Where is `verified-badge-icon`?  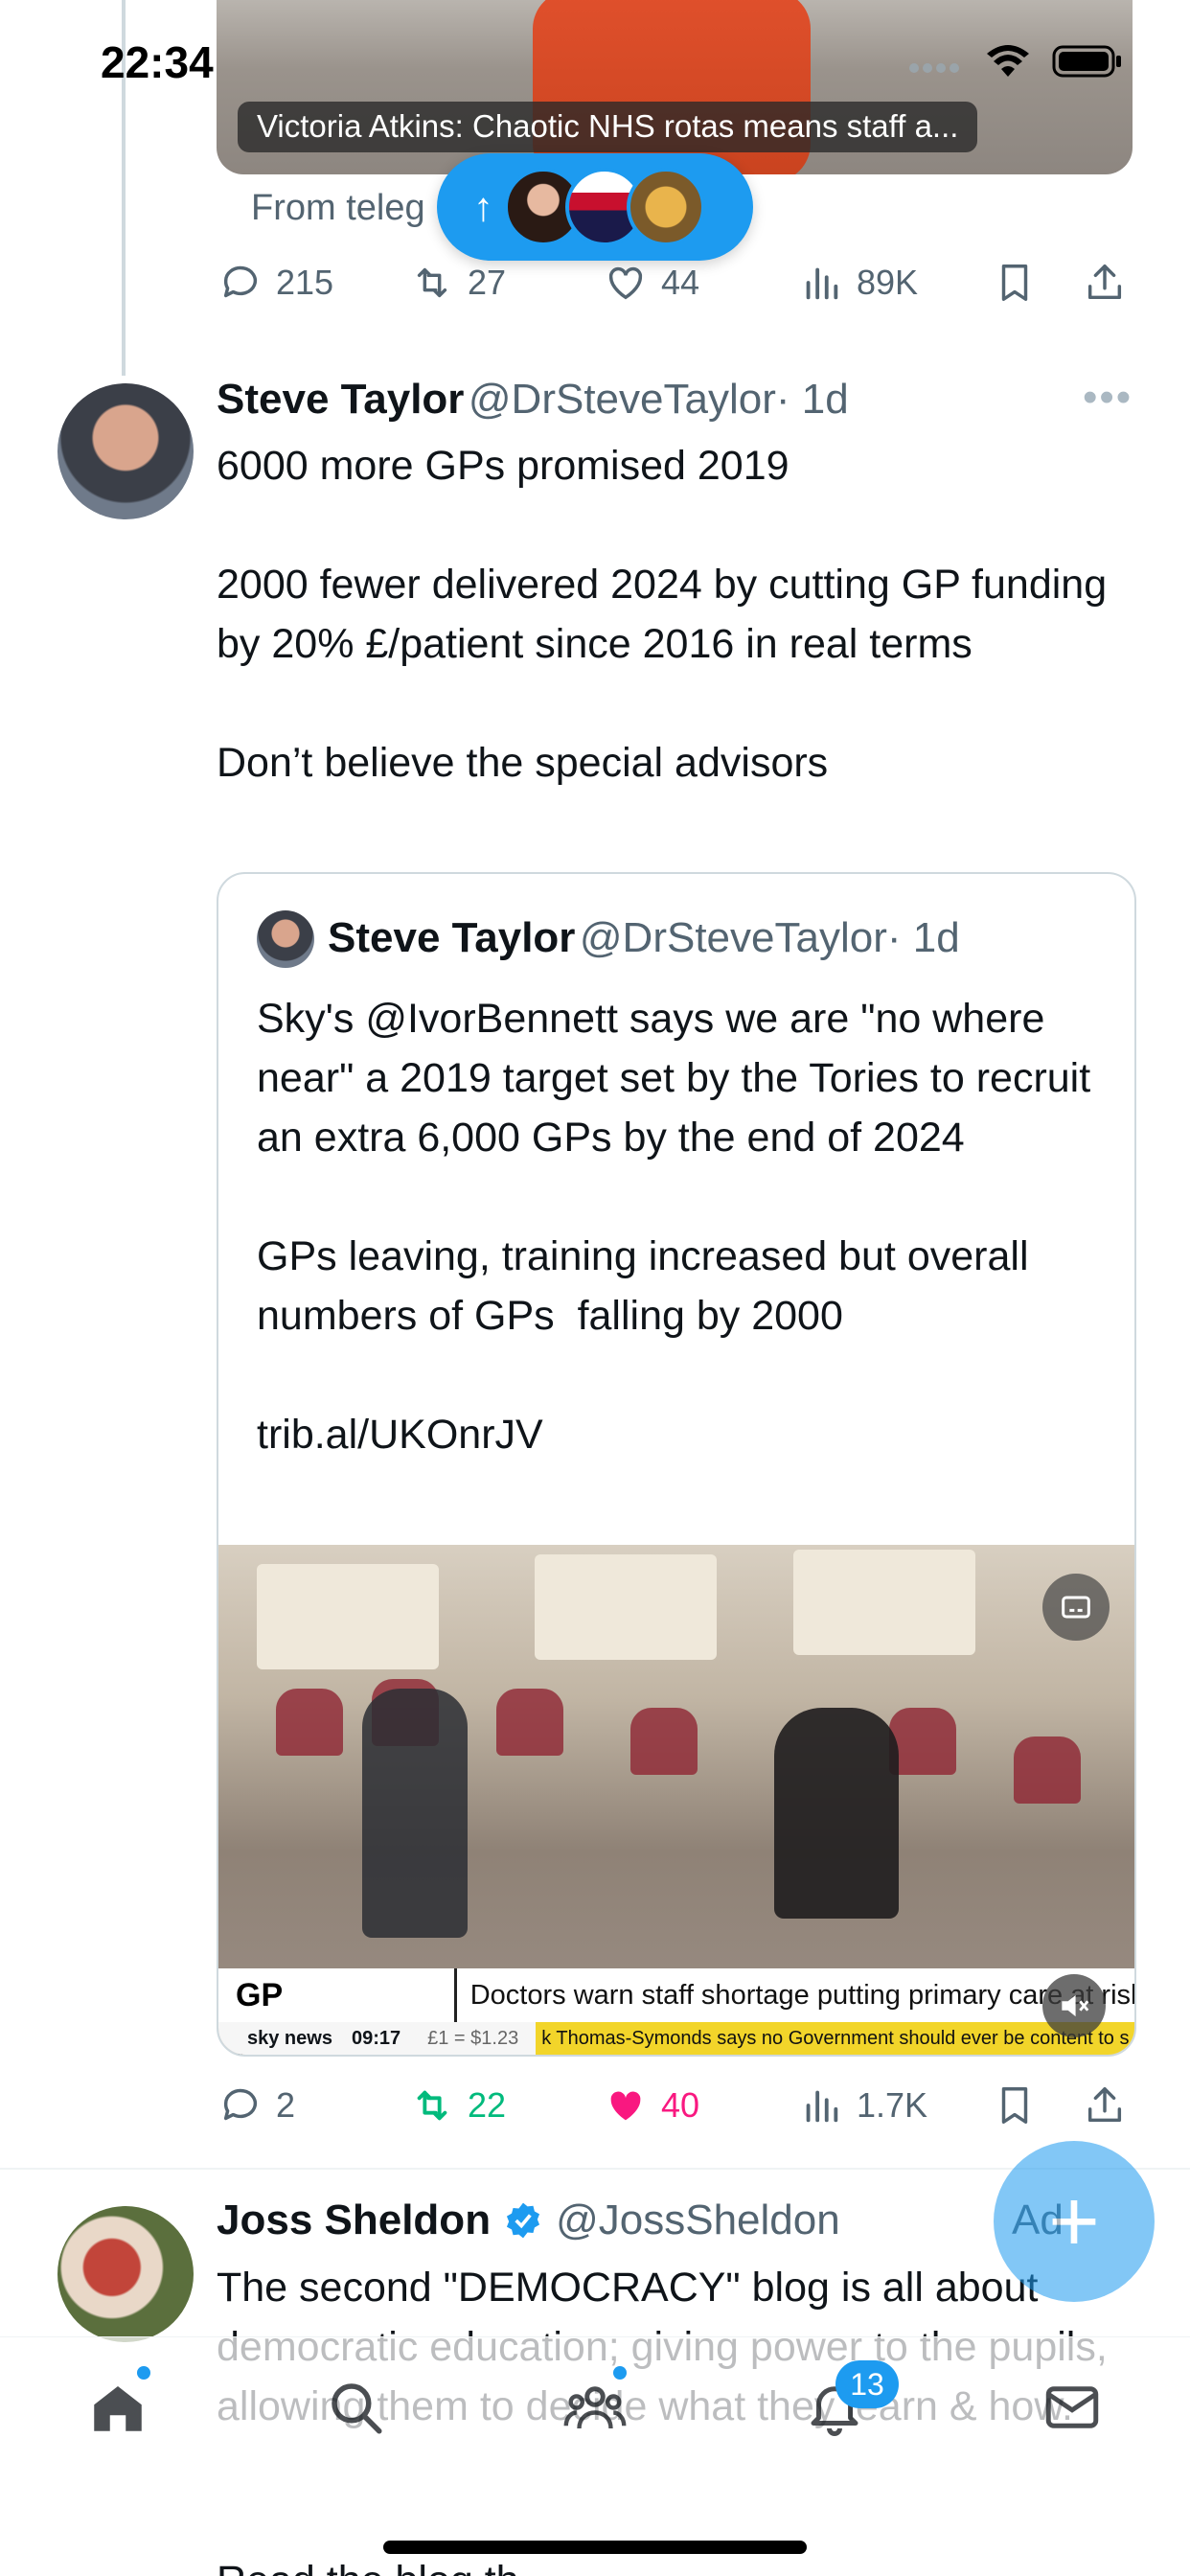
verified-badge-icon is located at coordinates (524, 2220).